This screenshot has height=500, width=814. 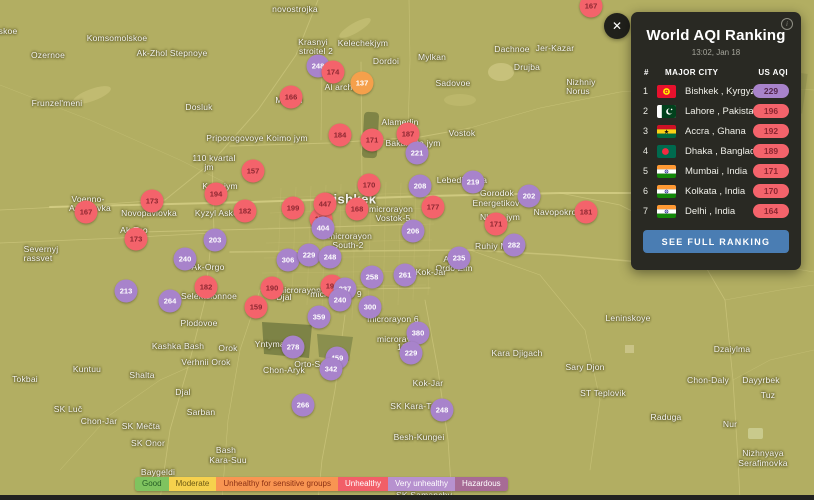 What do you see at coordinates (362, 83) in the screenshot?
I see `aqi-marker: 137` at bounding box center [362, 83].